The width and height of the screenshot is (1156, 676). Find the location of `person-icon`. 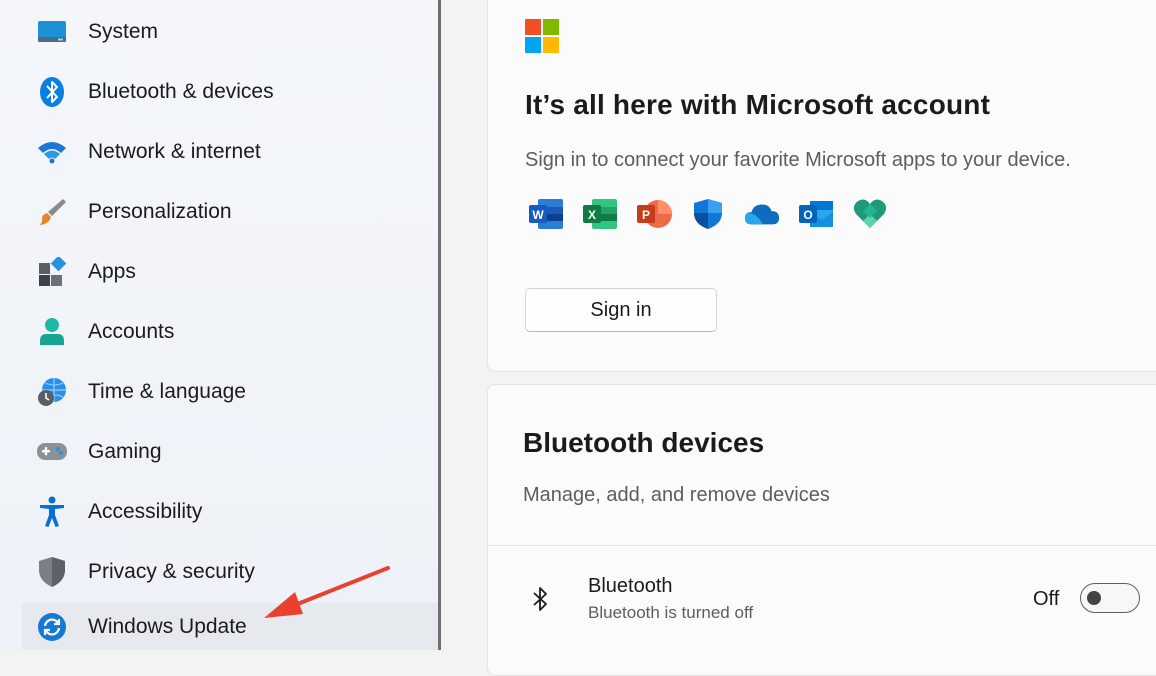

person-icon is located at coordinates (52, 332).